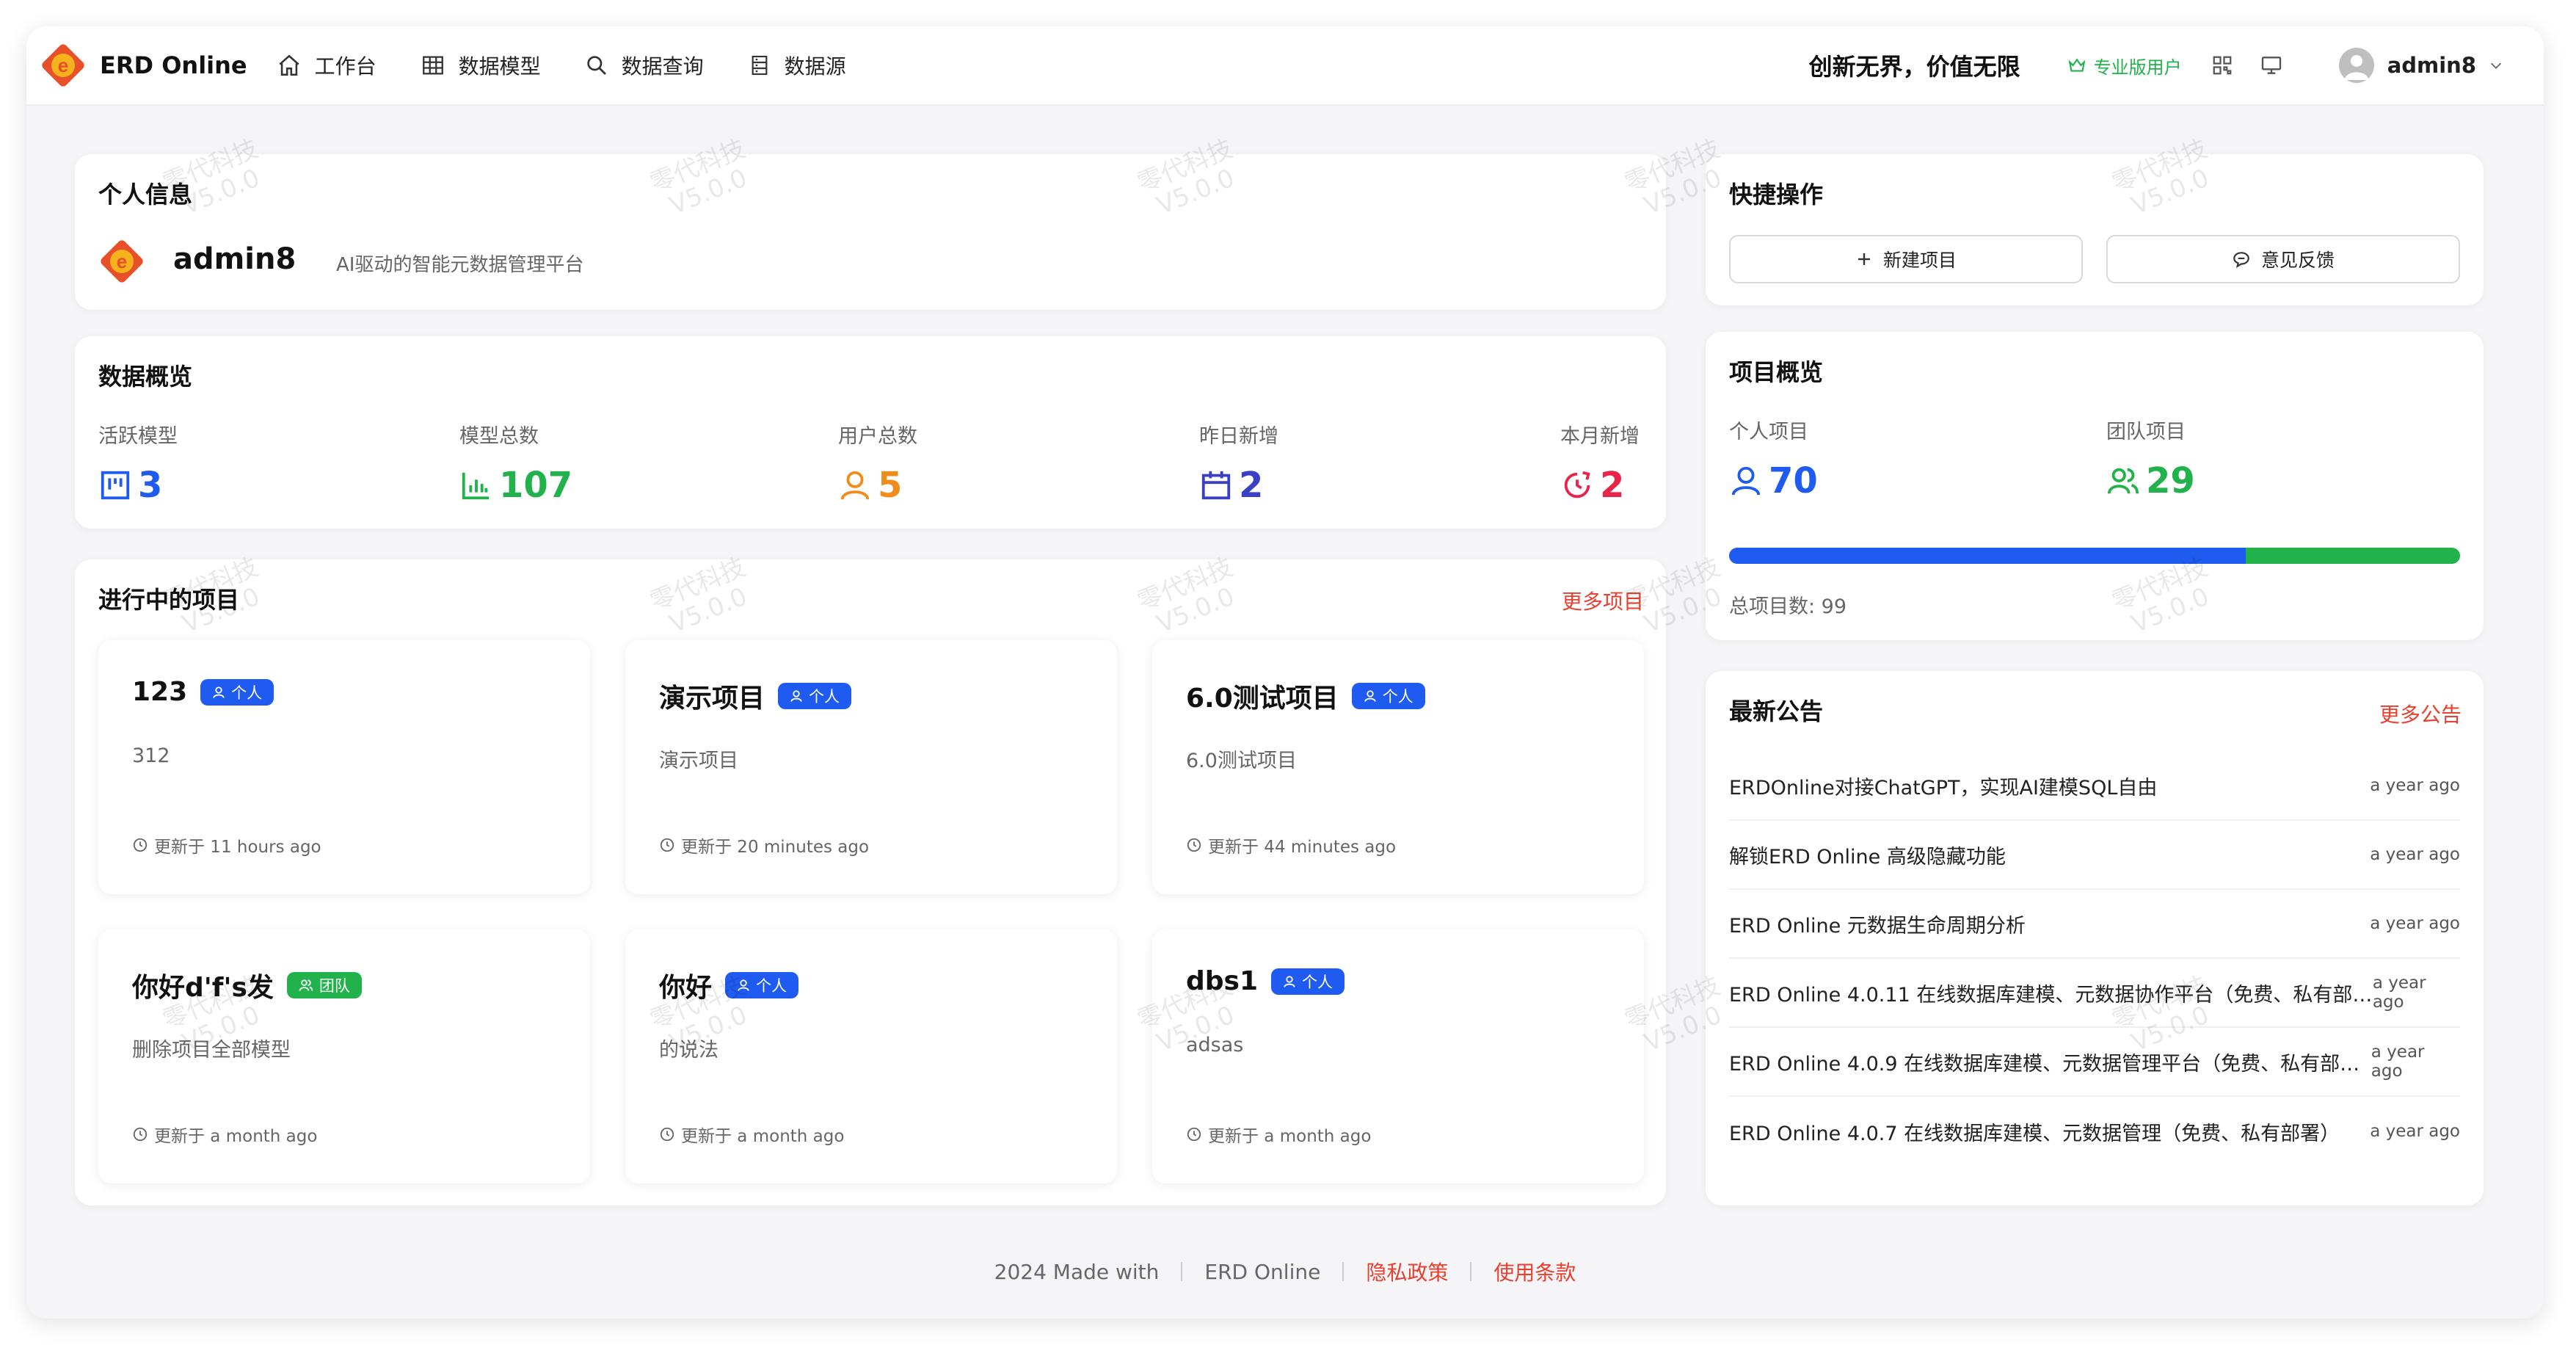 Image resolution: width=2576 pixels, height=1345 pixels. I want to click on home-icon, so click(289, 65).